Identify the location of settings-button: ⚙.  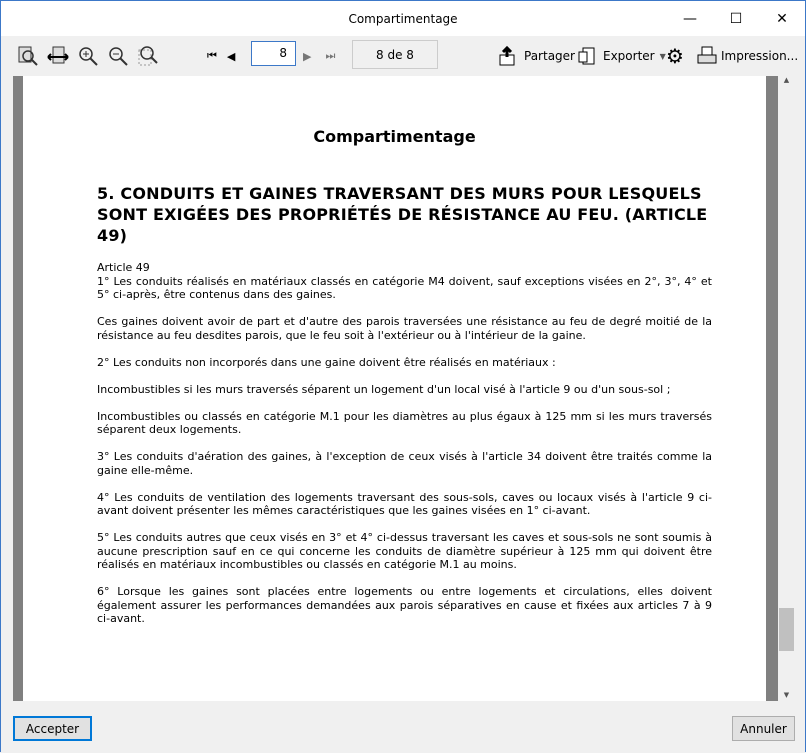
(675, 56).